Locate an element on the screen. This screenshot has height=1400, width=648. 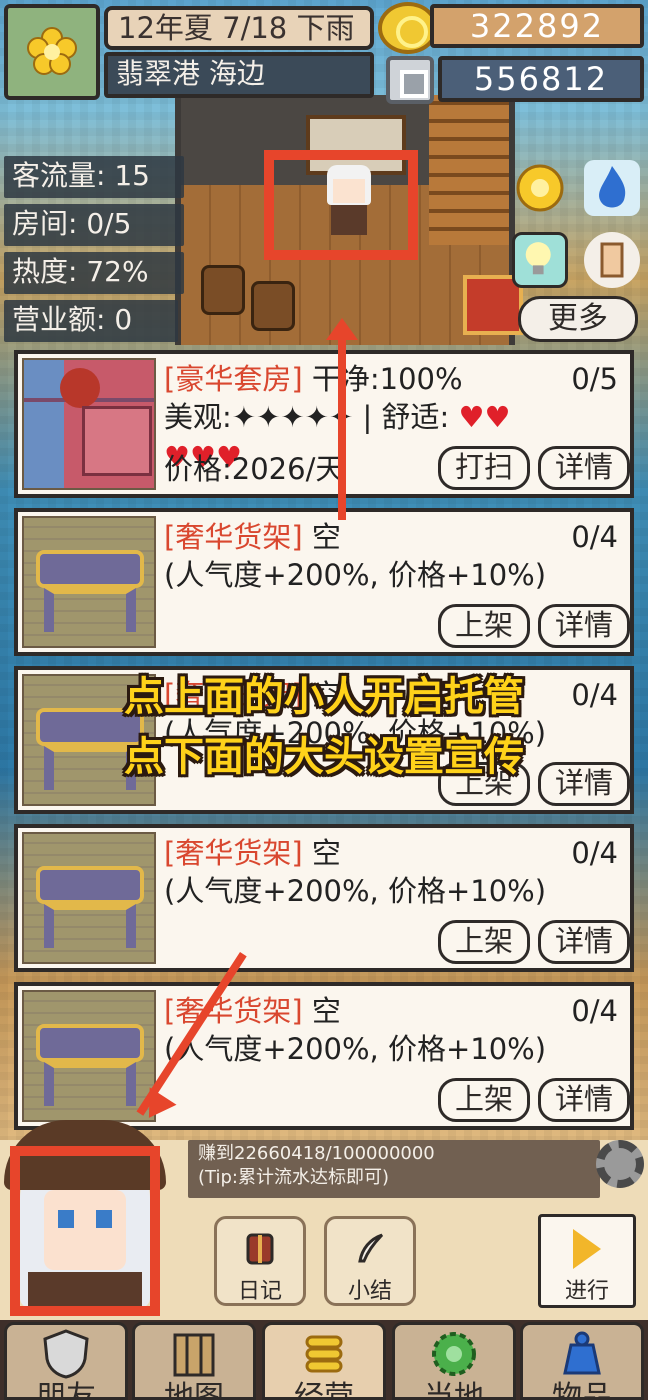
portrait-highlight-frame is located at coordinates (85, 1231).